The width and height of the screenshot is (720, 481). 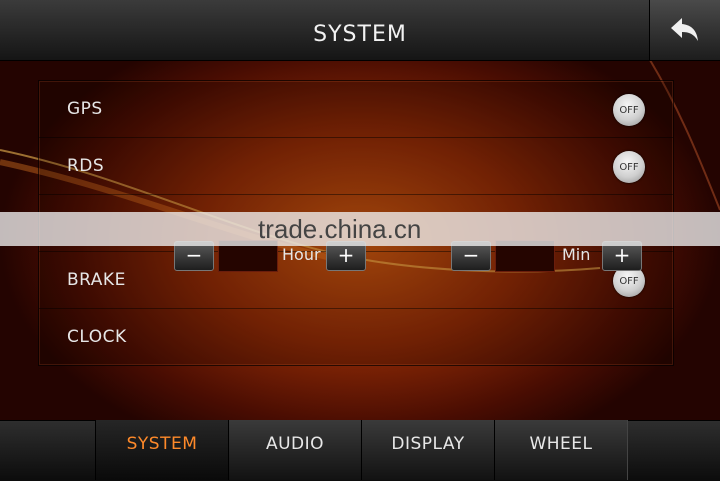 I want to click on setting-row-rds: RDS OFF, so click(x=356, y=166).